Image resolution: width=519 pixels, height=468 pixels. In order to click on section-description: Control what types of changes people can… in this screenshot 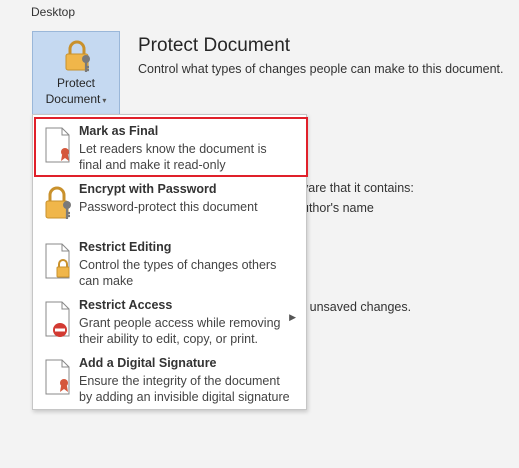, I will do `click(321, 69)`.